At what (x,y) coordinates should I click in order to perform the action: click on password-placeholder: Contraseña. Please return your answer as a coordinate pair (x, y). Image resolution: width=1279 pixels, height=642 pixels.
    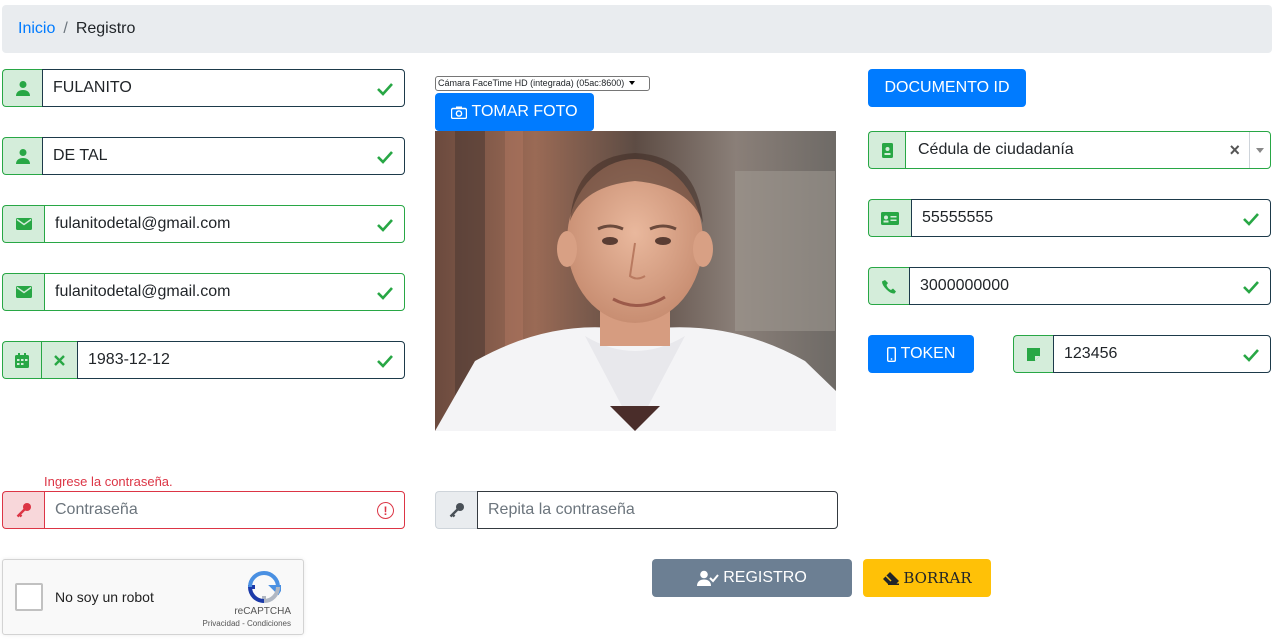
    Looking at the image, I should click on (96, 509).